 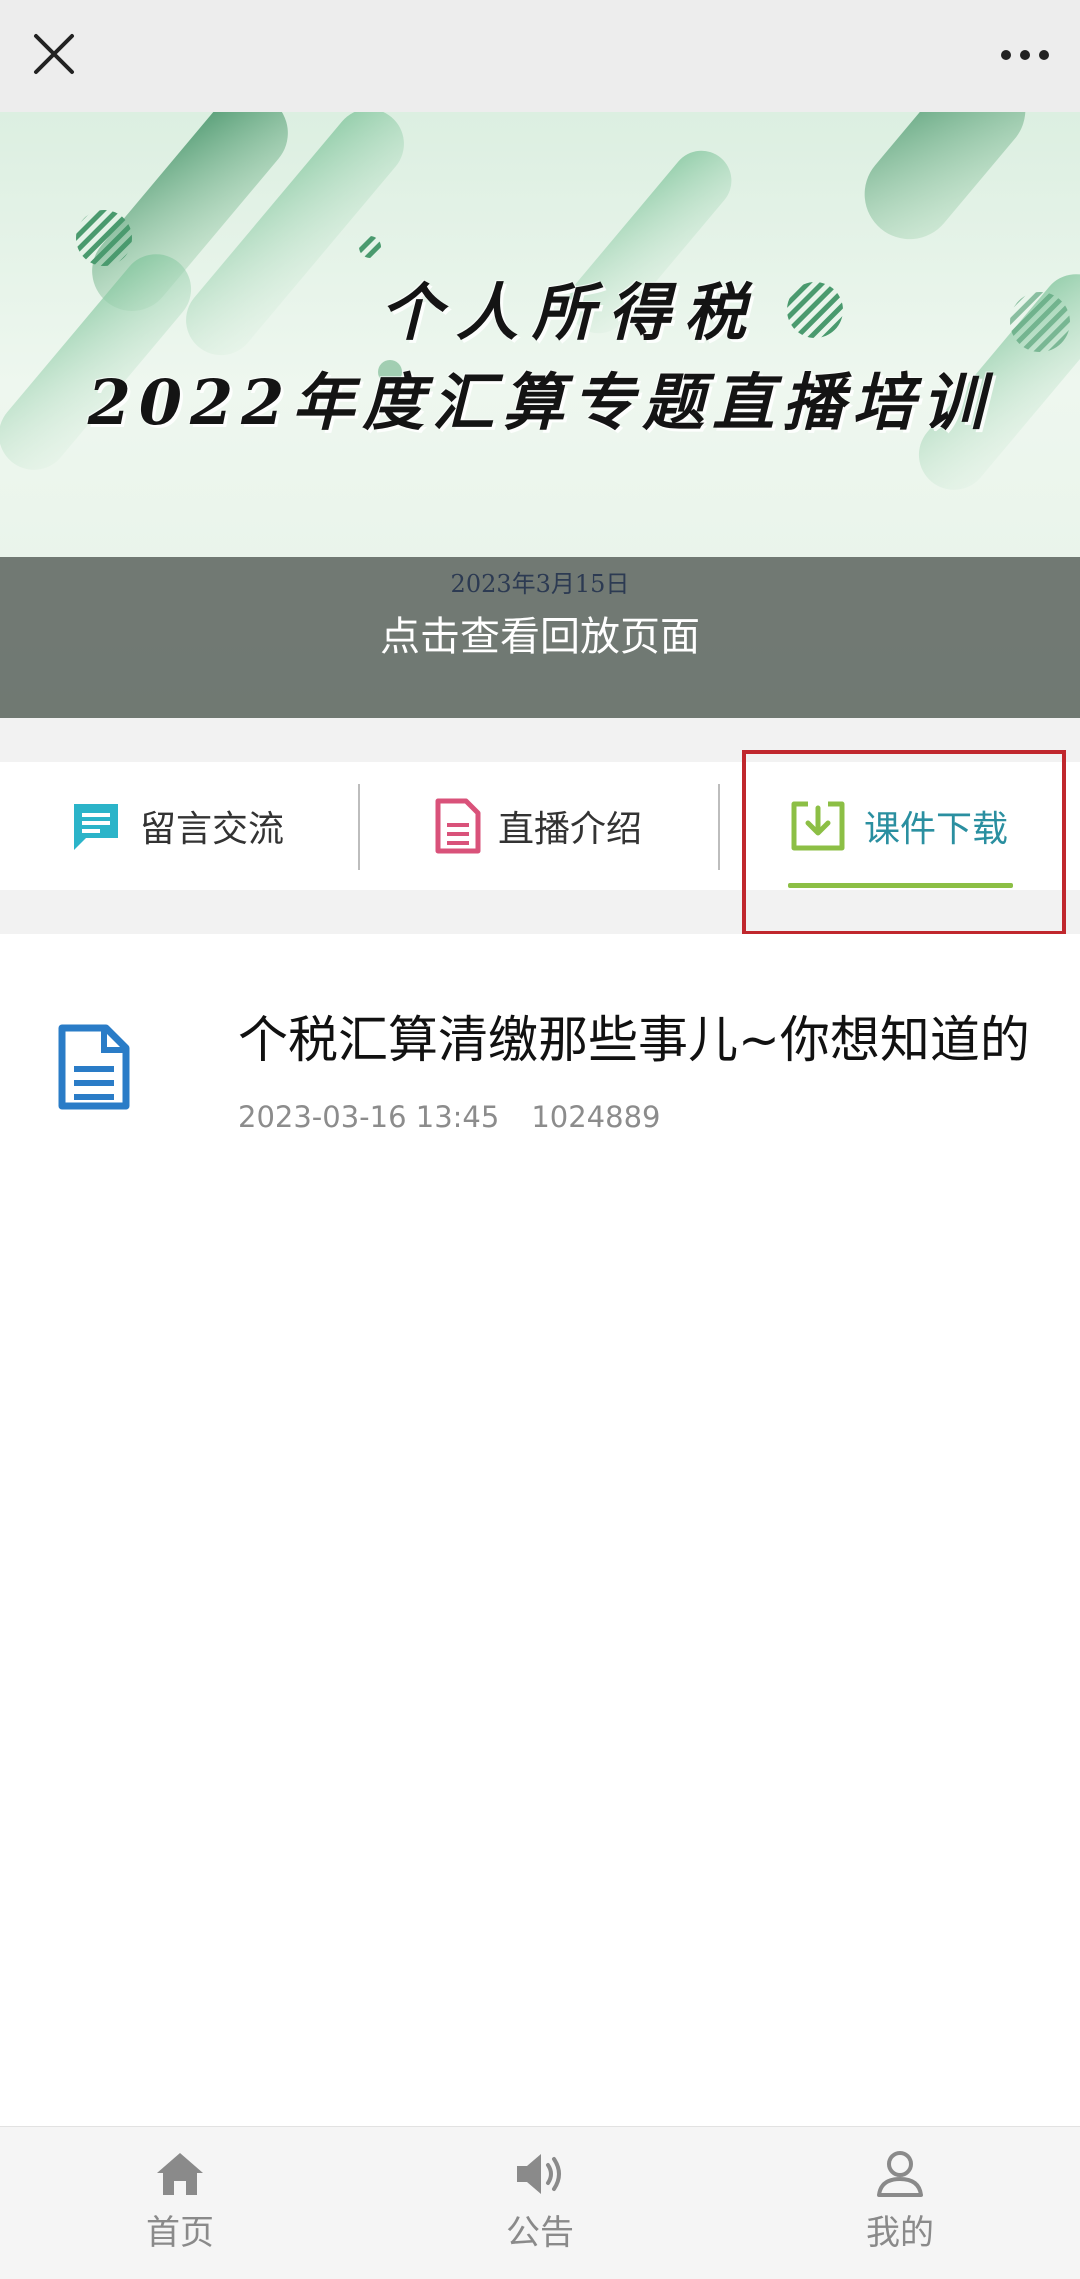 What do you see at coordinates (180, 2174) in the screenshot?
I see `home-icon` at bounding box center [180, 2174].